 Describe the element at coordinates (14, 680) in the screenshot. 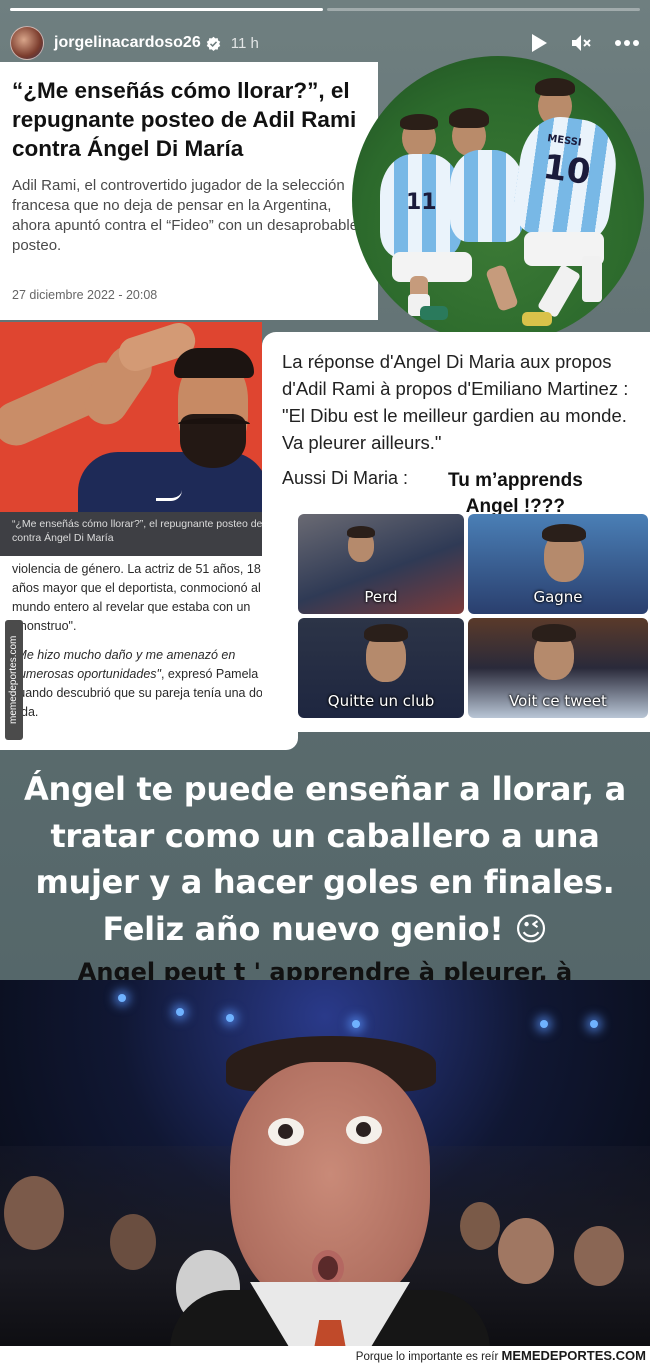

I see `side-watermark: memedeportes.com` at that location.